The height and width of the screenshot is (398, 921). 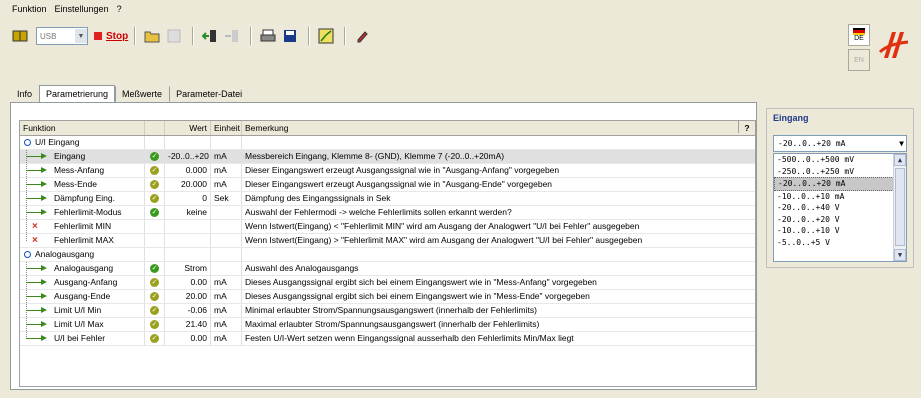 I want to click on scroll-thumb, so click(x=900, y=207).